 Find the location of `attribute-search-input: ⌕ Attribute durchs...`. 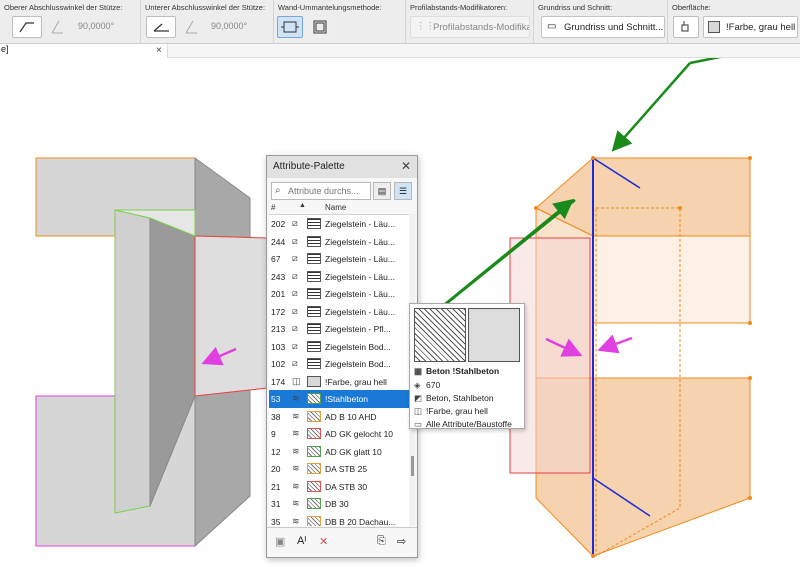

attribute-search-input: ⌕ Attribute durchs... is located at coordinates (321, 191).